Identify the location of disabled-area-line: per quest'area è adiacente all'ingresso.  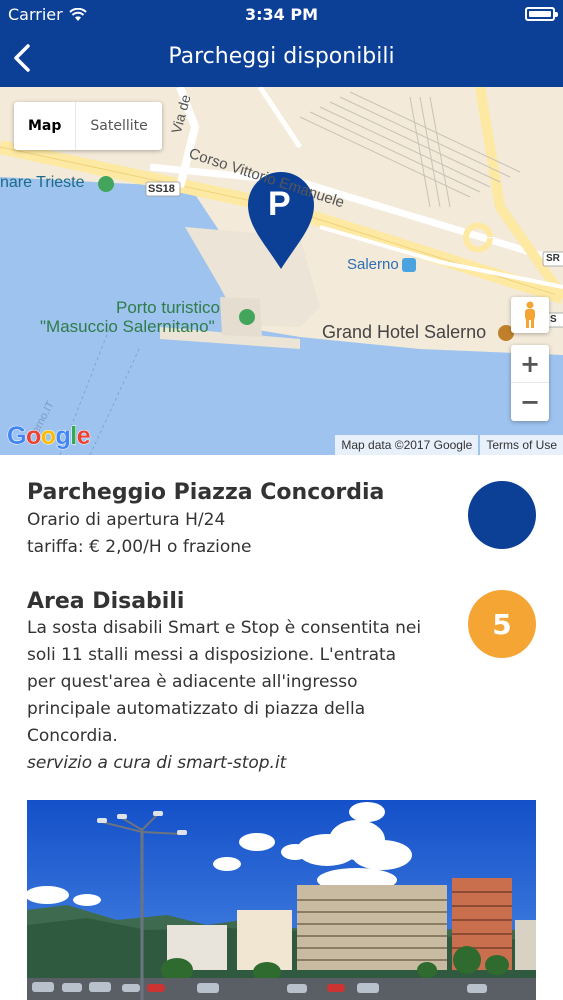
(192, 682).